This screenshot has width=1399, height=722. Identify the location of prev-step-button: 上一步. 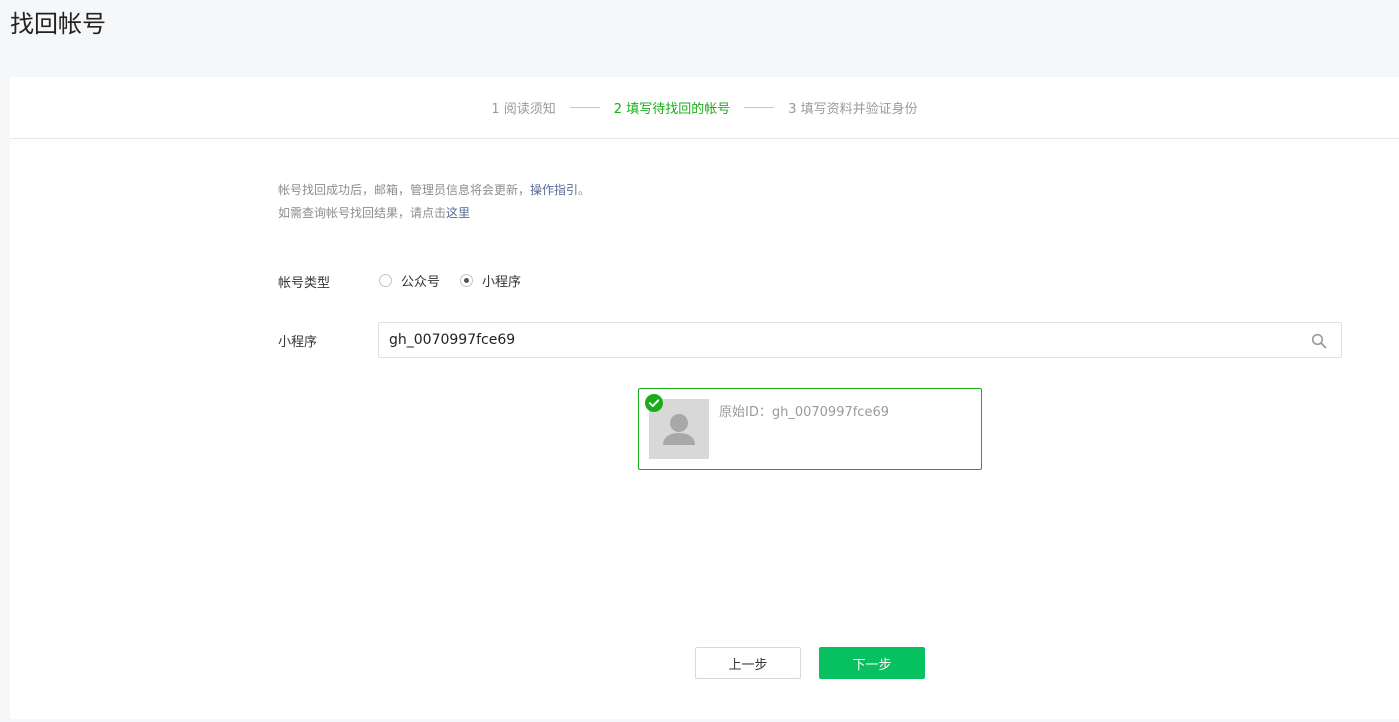
(748, 663).